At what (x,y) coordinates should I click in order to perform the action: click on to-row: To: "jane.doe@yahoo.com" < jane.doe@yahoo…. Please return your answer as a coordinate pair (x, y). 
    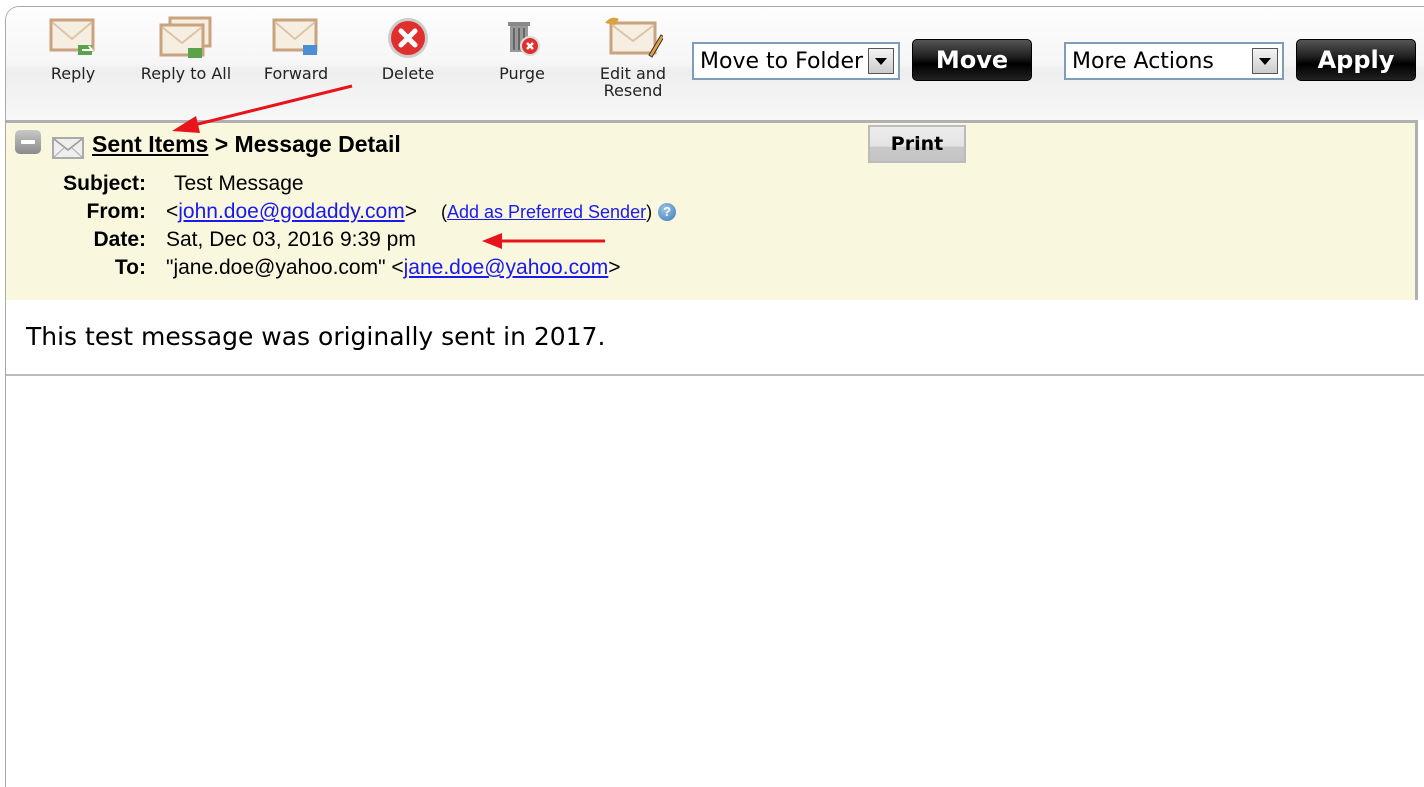
    Looking at the image, I should click on (313, 268).